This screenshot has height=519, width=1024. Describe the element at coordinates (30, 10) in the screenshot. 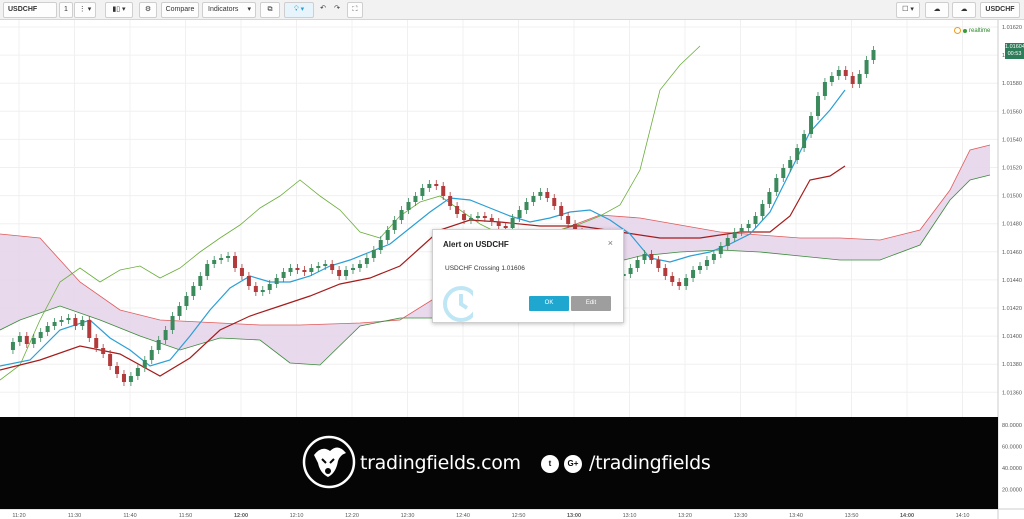

I see `symbol-input: USDCHF` at that location.